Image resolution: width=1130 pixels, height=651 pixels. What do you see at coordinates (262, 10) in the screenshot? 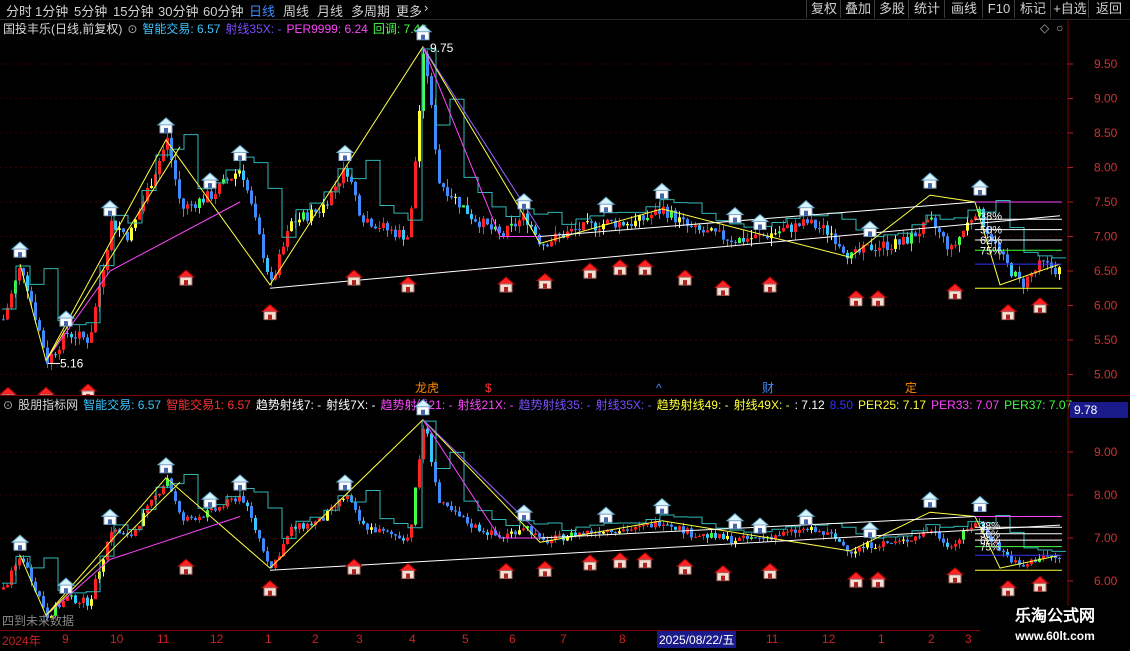
I see `tab-daily: 日线` at bounding box center [262, 10].